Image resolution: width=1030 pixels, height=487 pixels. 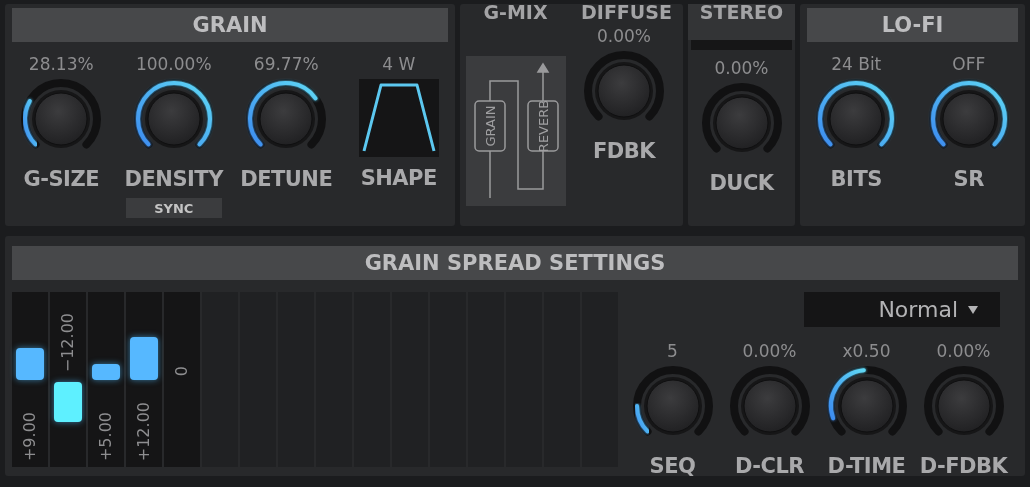 I want to click on control-label: G-SIZE, so click(x=61, y=179).